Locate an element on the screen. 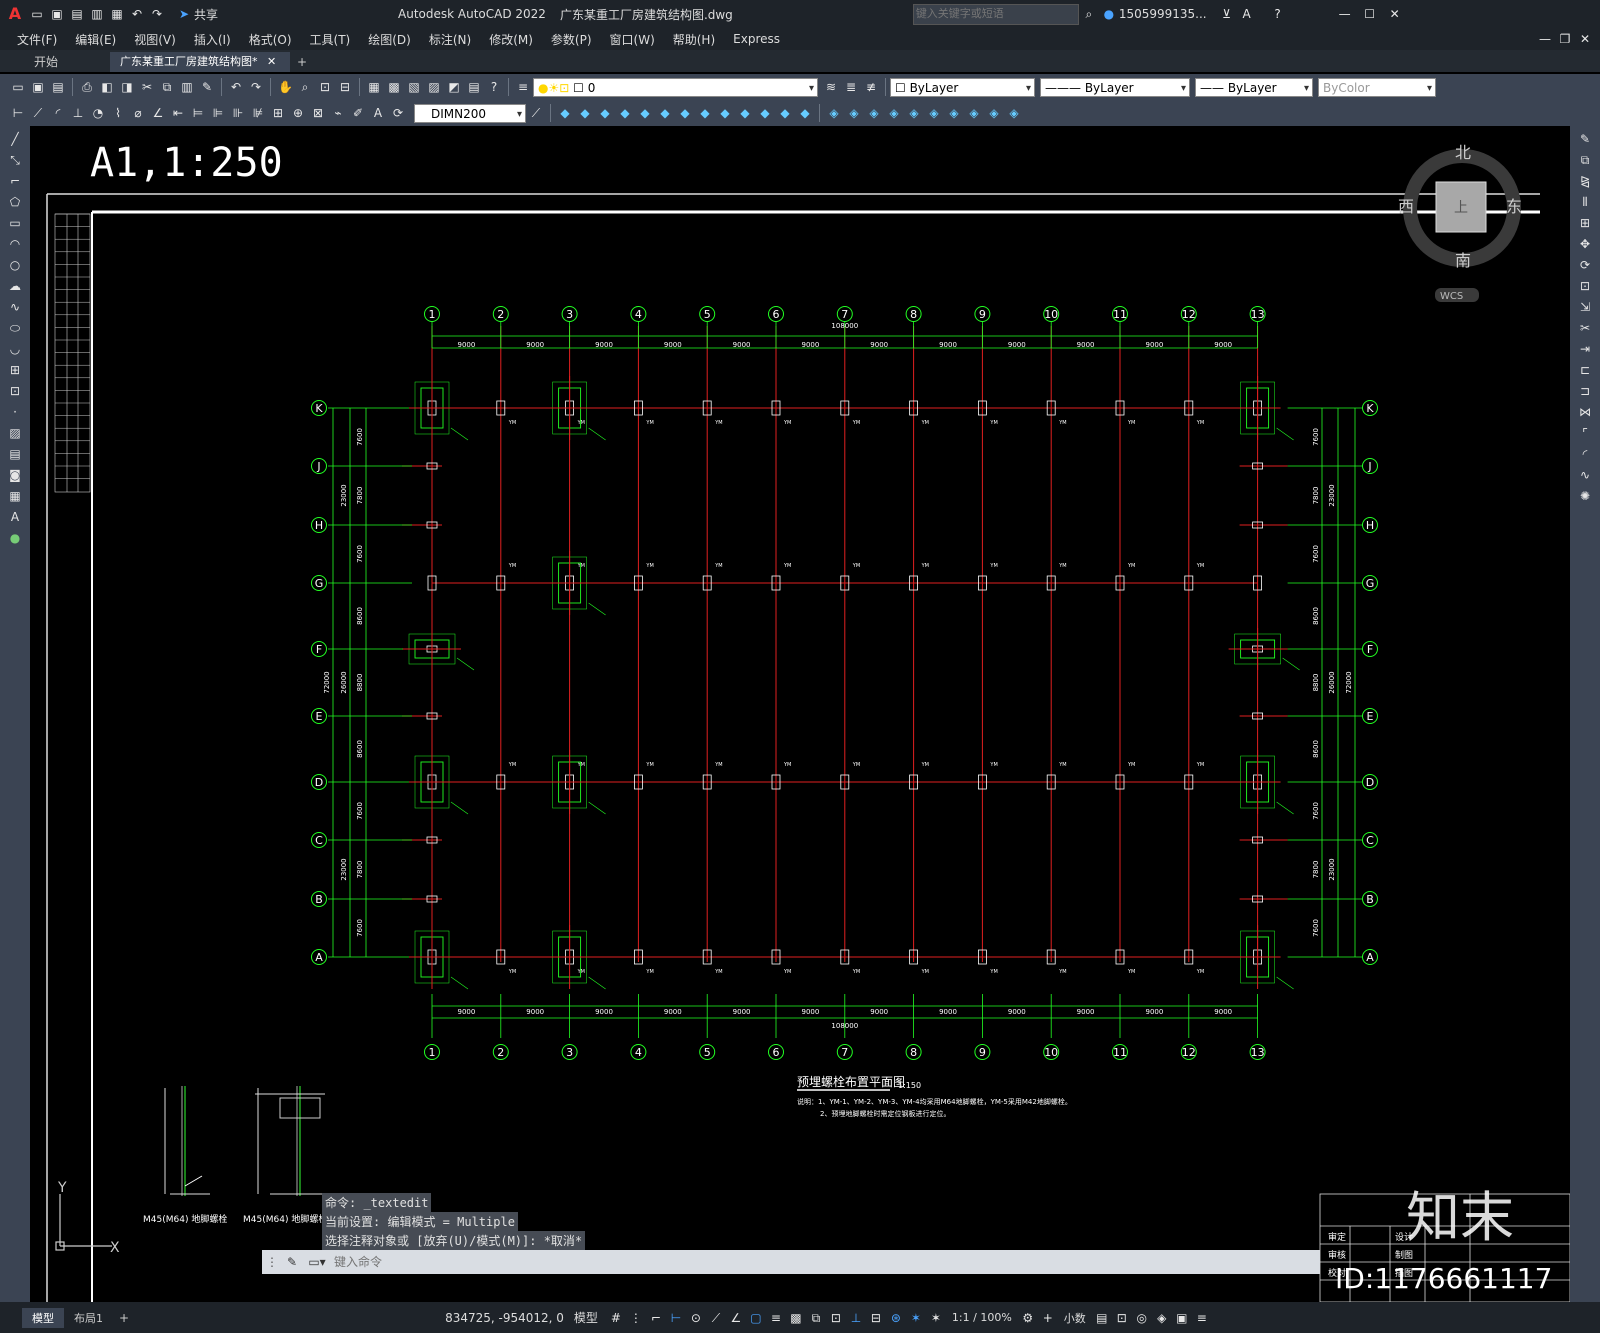 The image size is (1600, 1333). chamfer-icon: ⌜ is located at coordinates (1585, 433).